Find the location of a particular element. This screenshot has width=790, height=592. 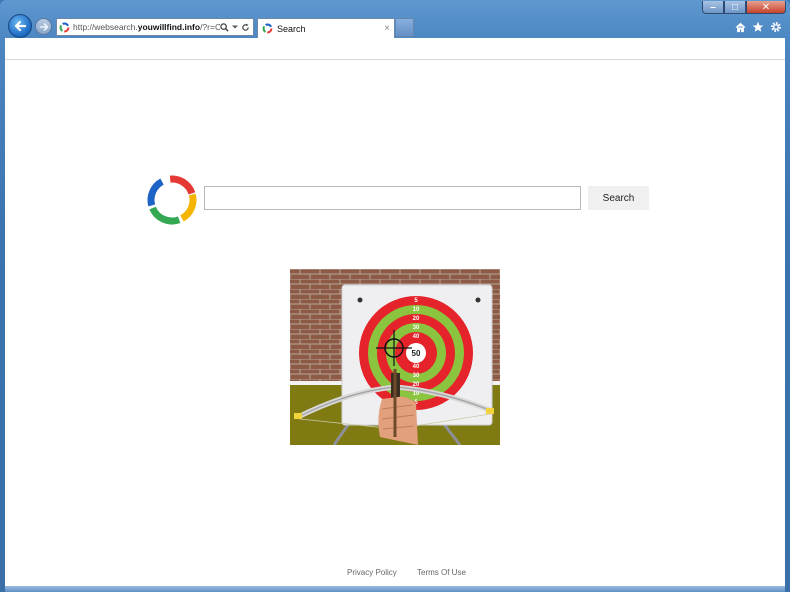

refresh-icon is located at coordinates (245, 27).